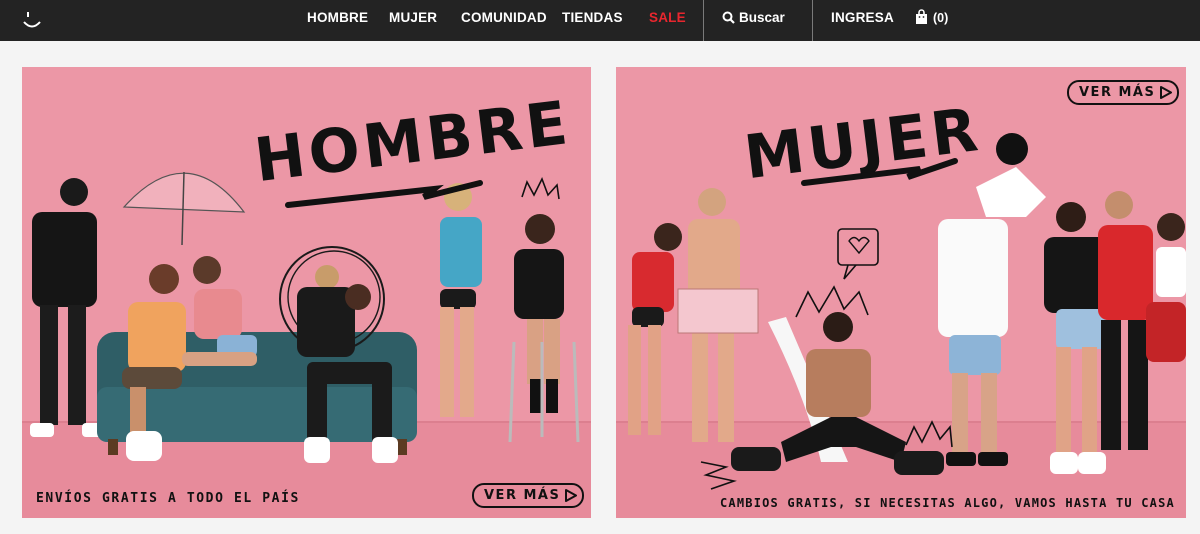 Image resolution: width=1200 pixels, height=534 pixels. I want to click on search-icon, so click(728, 17).